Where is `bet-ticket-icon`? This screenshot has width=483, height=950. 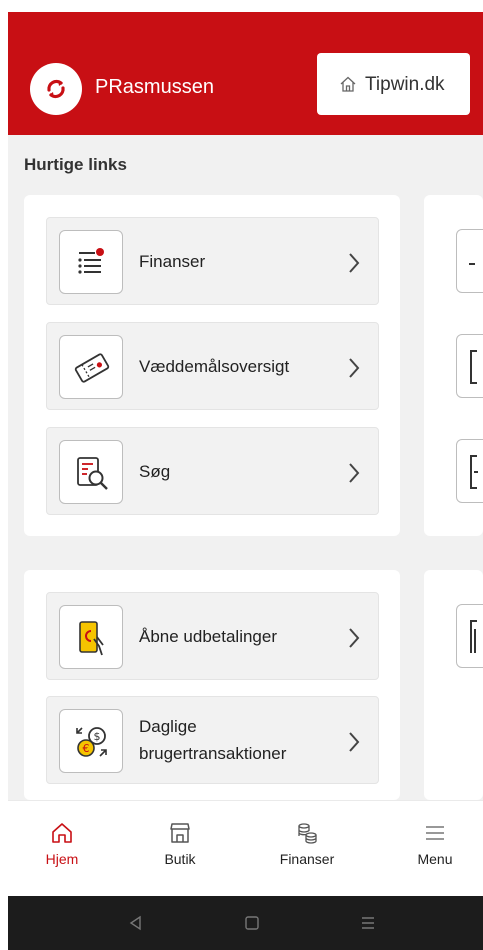 bet-ticket-icon is located at coordinates (91, 367).